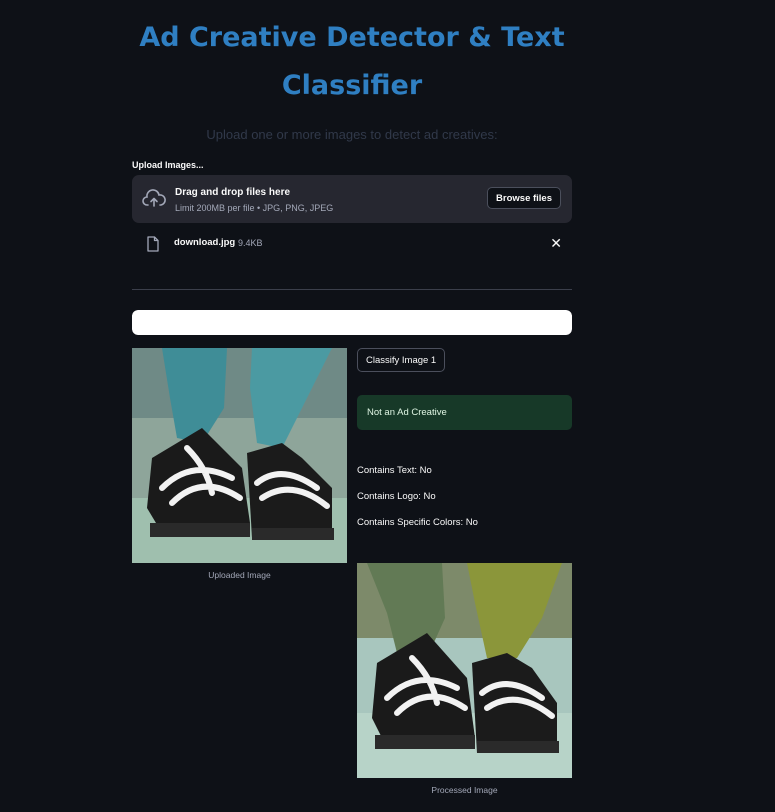  I want to click on uploaded-image-caption: Uploaded Image, so click(239, 575).